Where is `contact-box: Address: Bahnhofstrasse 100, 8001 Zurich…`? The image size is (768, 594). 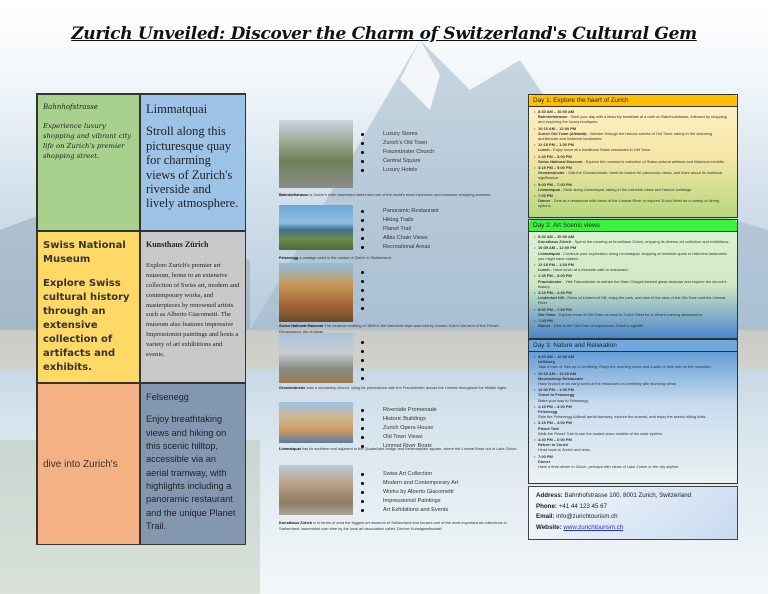
contact-box: Address: Bahnhofstrasse 100, 8001 Zurich… is located at coordinates (633, 513).